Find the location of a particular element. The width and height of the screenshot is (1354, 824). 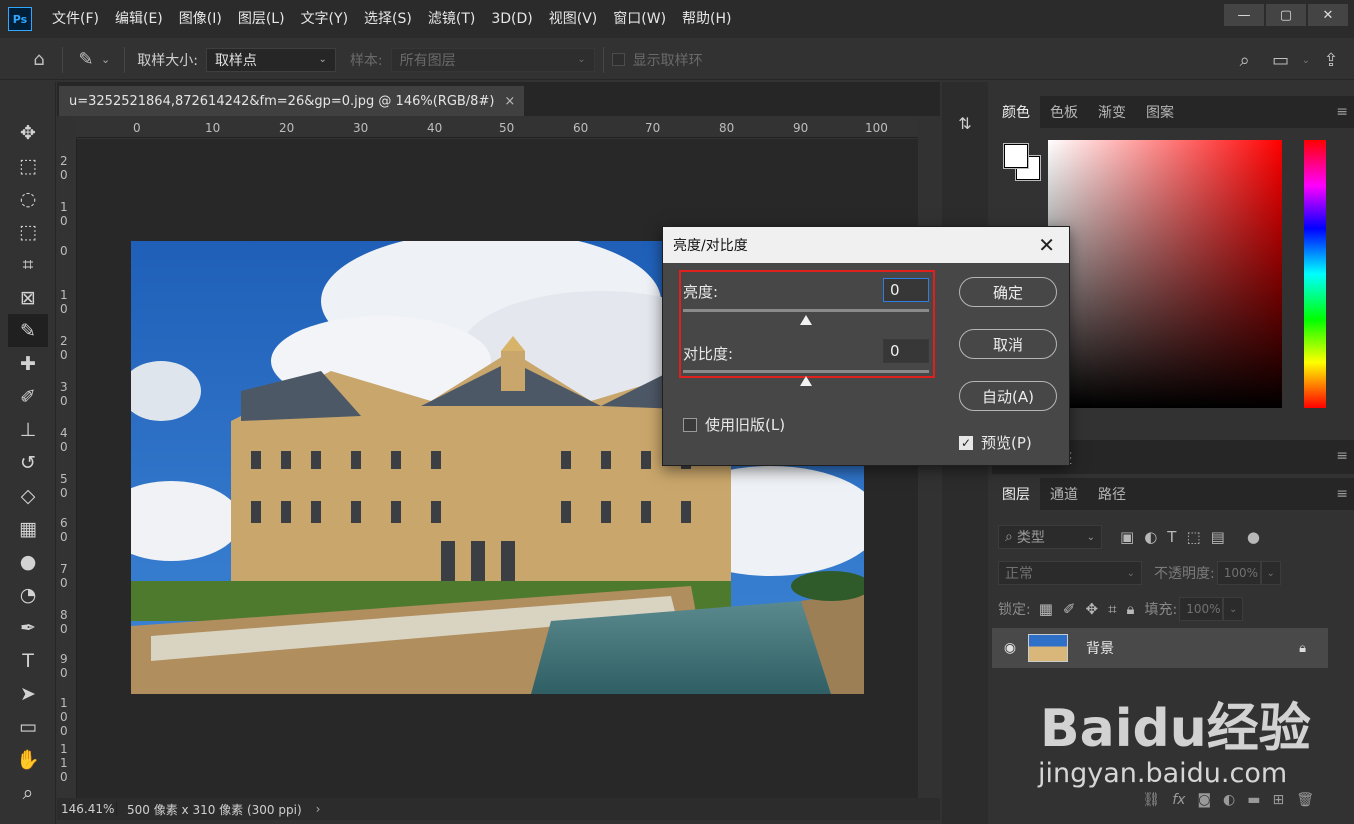

zoom-level: 146.41% is located at coordinates (87, 809).